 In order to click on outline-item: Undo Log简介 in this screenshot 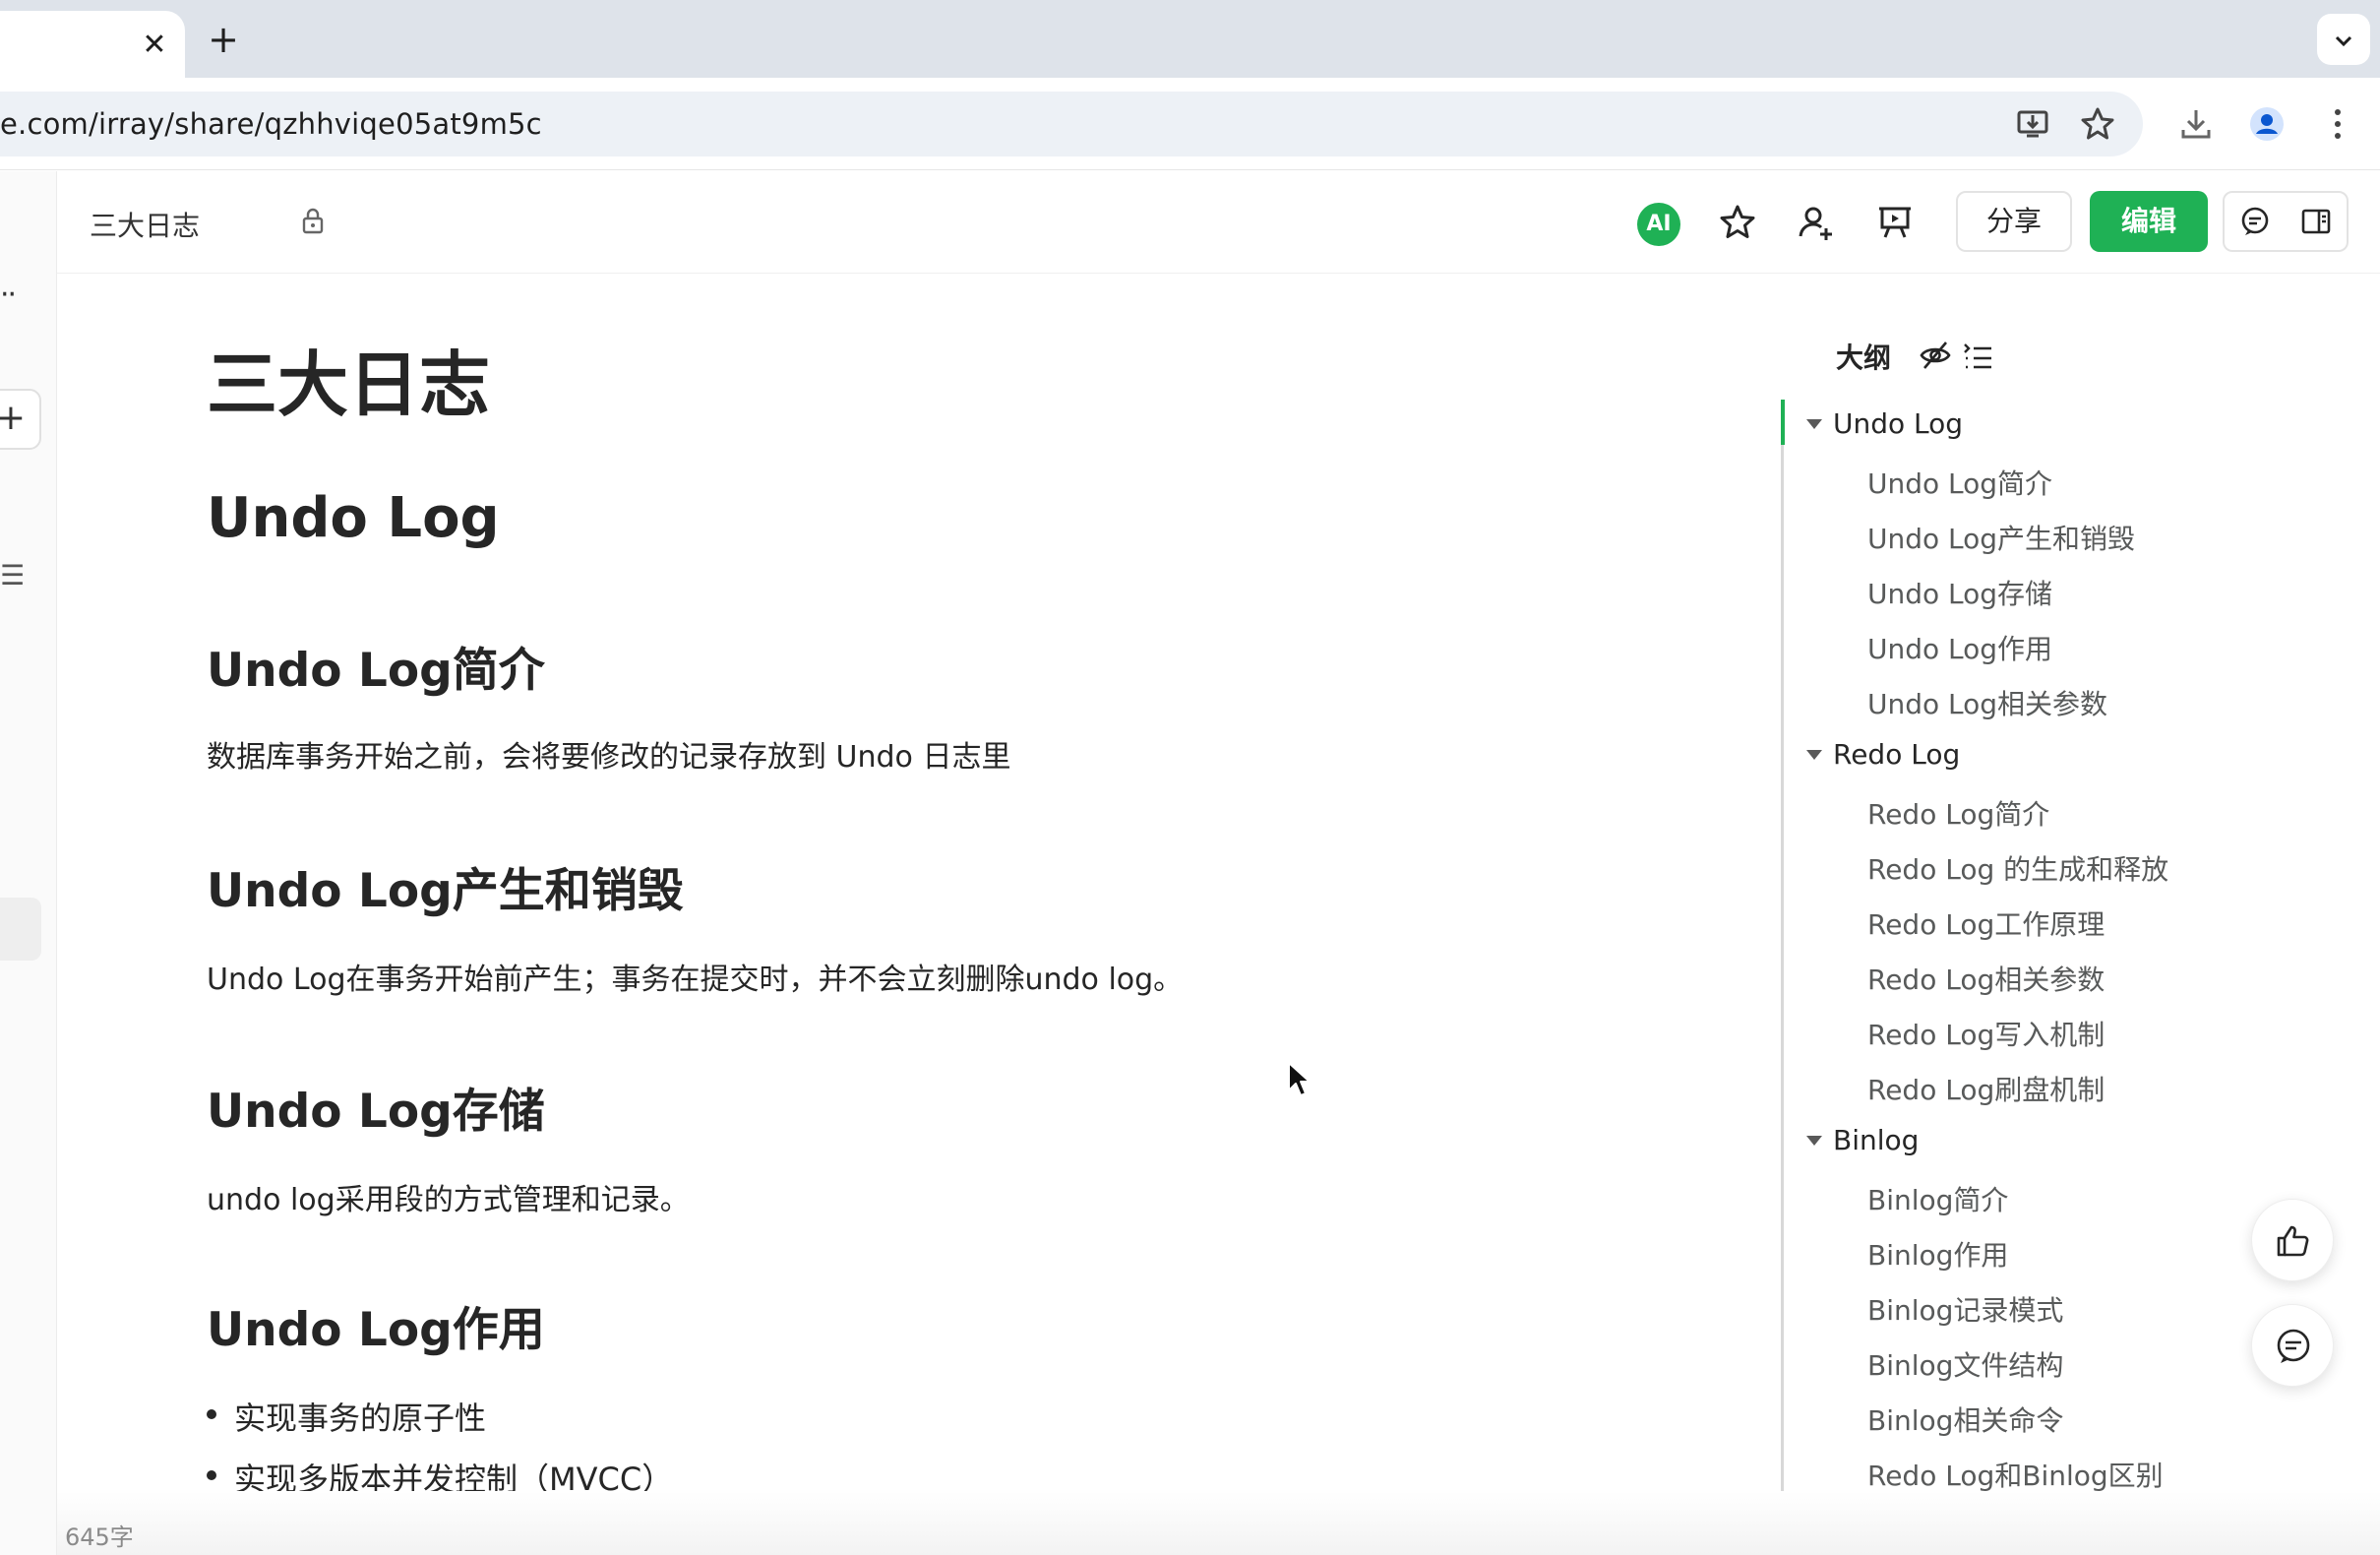, I will do `click(1959, 483)`.